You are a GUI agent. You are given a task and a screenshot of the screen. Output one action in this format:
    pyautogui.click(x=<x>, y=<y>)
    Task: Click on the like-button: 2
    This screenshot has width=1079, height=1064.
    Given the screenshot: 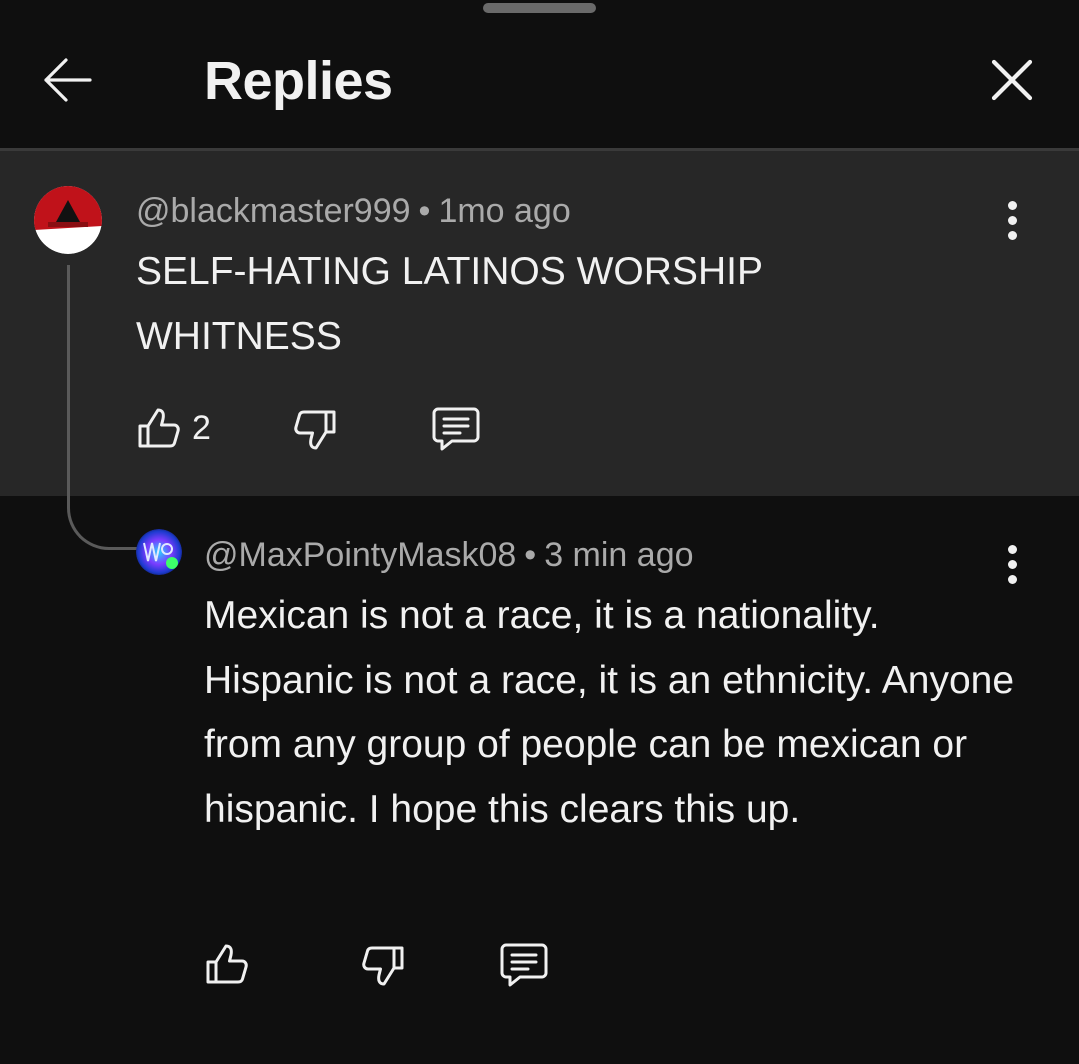 What is the action you would take?
    pyautogui.click(x=173, y=428)
    